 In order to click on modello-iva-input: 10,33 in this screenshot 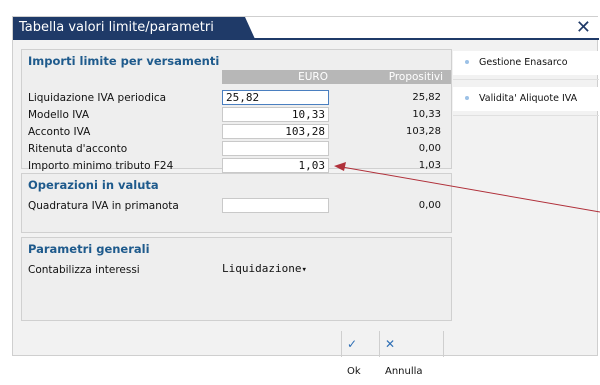, I will do `click(275, 114)`.